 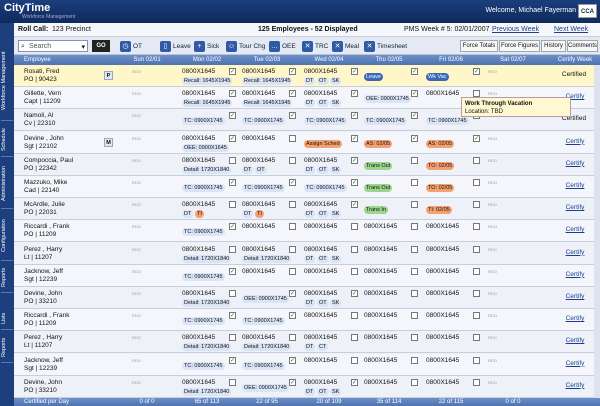 I want to click on day-cell: 0800X1645 DT CT, so click(x=331, y=342).